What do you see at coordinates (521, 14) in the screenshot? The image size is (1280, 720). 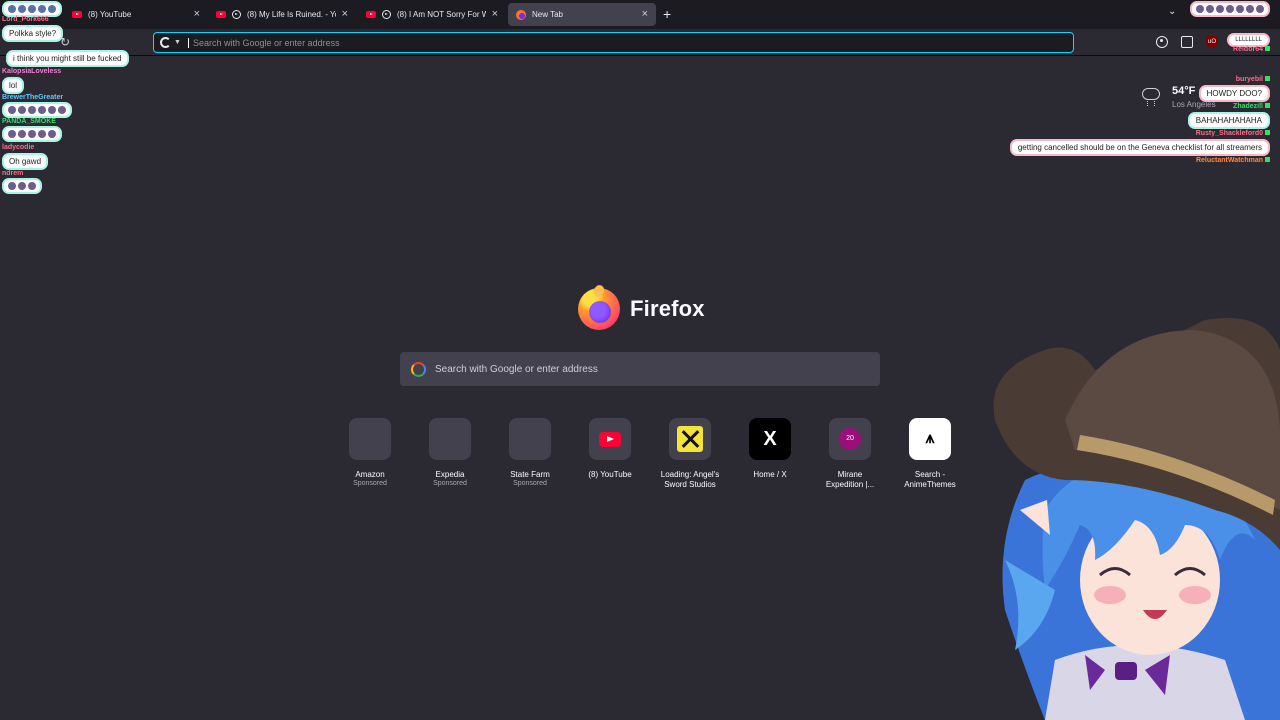 I see `firefox-icon` at bounding box center [521, 14].